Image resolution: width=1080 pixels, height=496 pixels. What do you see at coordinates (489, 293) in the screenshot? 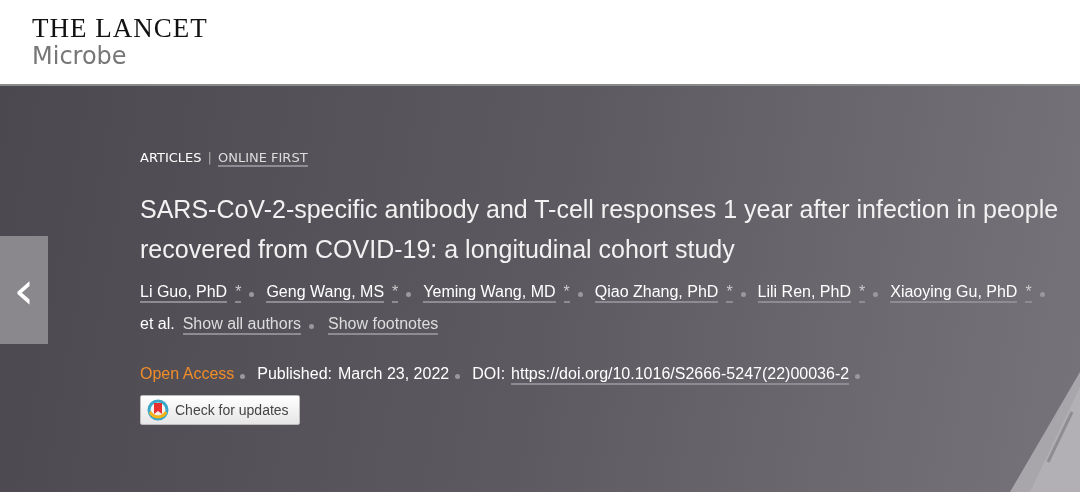
I see `author-link: Yeming Wang, MD` at bounding box center [489, 293].